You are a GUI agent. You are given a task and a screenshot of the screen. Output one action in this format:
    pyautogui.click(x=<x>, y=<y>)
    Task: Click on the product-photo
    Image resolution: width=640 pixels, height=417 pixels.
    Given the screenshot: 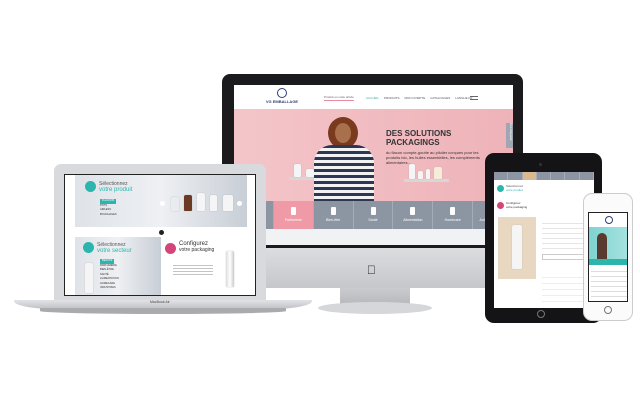 What is the action you would take?
    pyautogui.click(x=517, y=248)
    